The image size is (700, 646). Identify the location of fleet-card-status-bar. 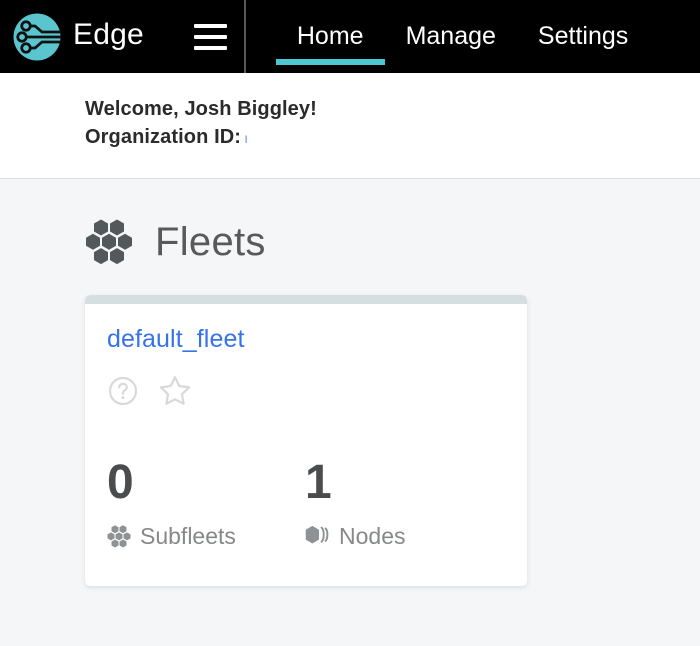
(306, 299).